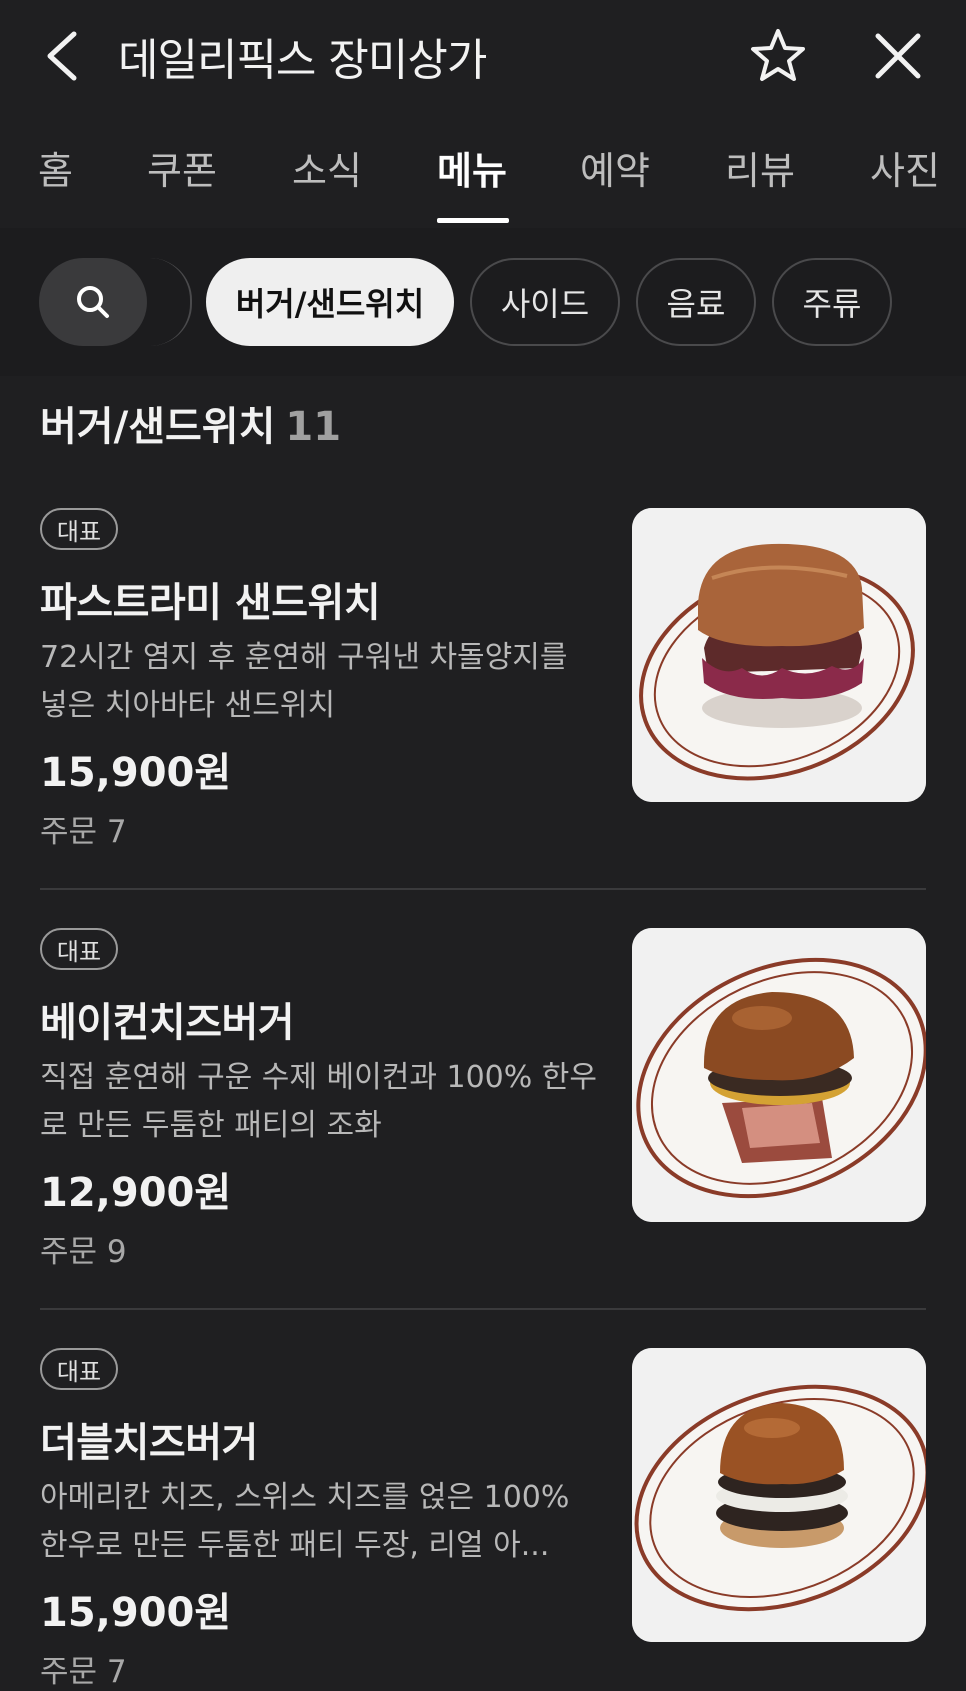  I want to click on chevron-left-icon, so click(62, 56).